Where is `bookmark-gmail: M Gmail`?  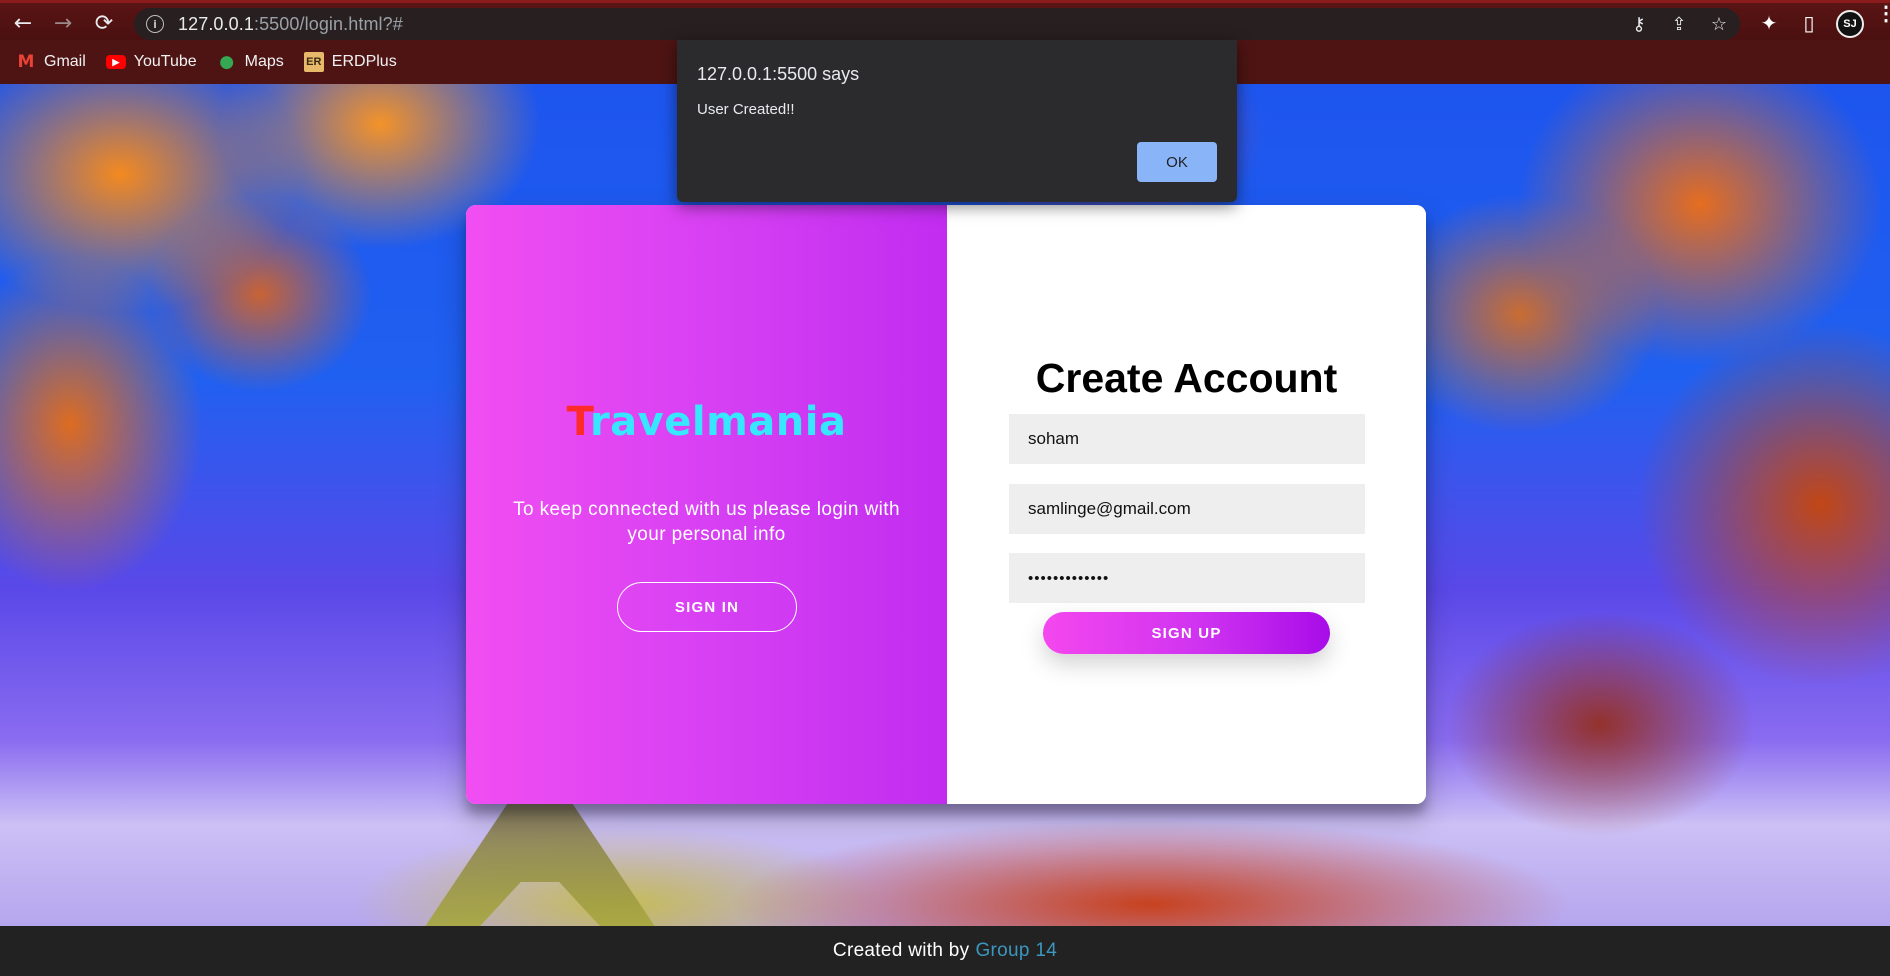
bookmark-gmail: M Gmail is located at coordinates (51, 62).